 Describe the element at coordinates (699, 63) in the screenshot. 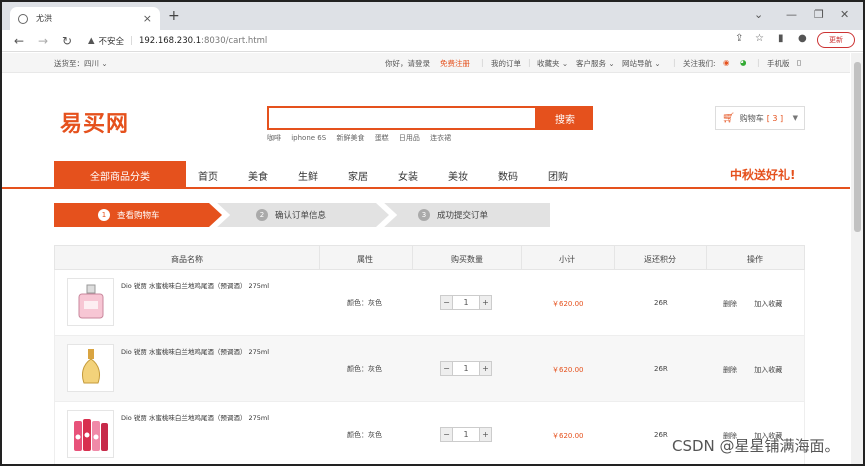

I see `follow-label: 关注我们:` at that location.